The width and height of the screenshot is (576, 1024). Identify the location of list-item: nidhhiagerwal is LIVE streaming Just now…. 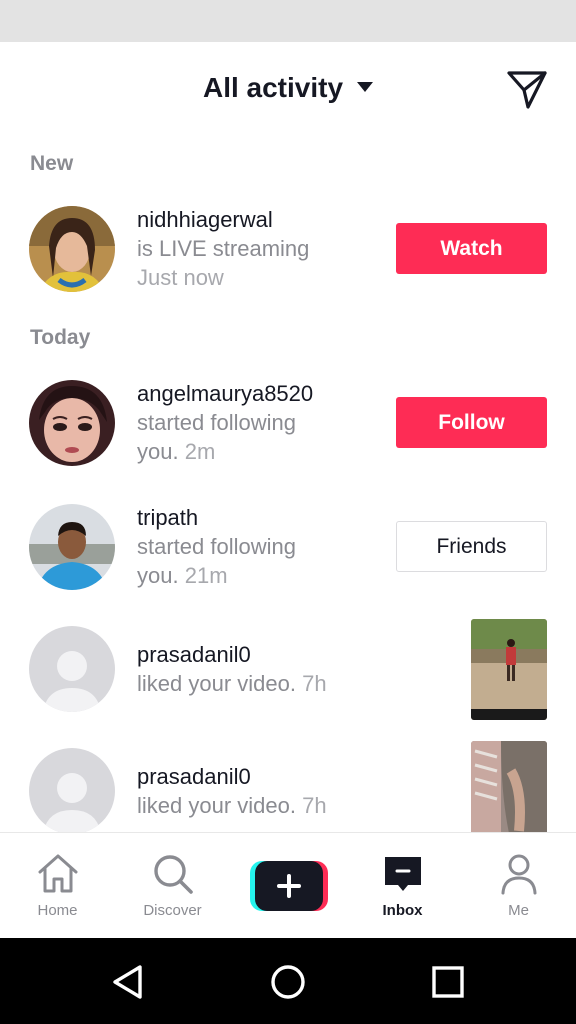
(288, 250).